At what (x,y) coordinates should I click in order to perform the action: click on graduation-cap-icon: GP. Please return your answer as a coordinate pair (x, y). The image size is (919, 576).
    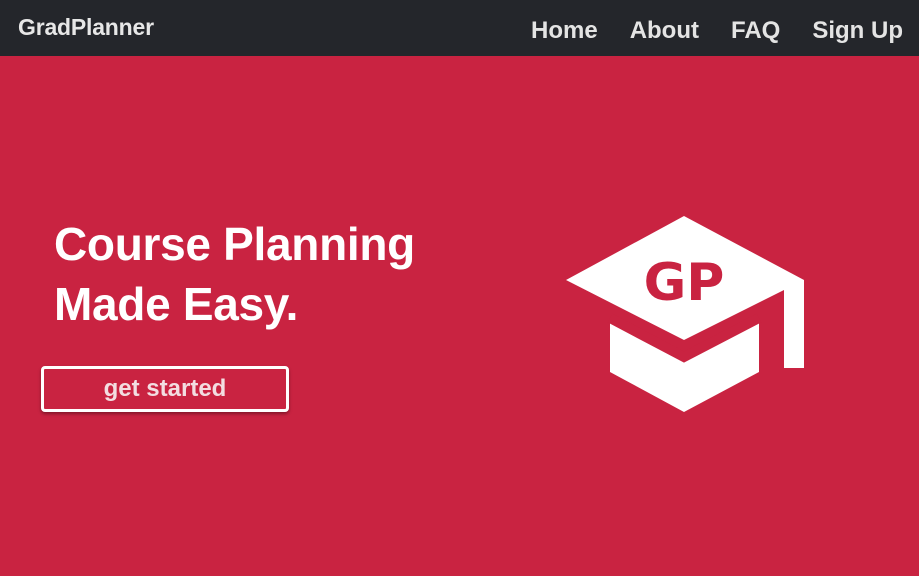
    Looking at the image, I should click on (685, 314).